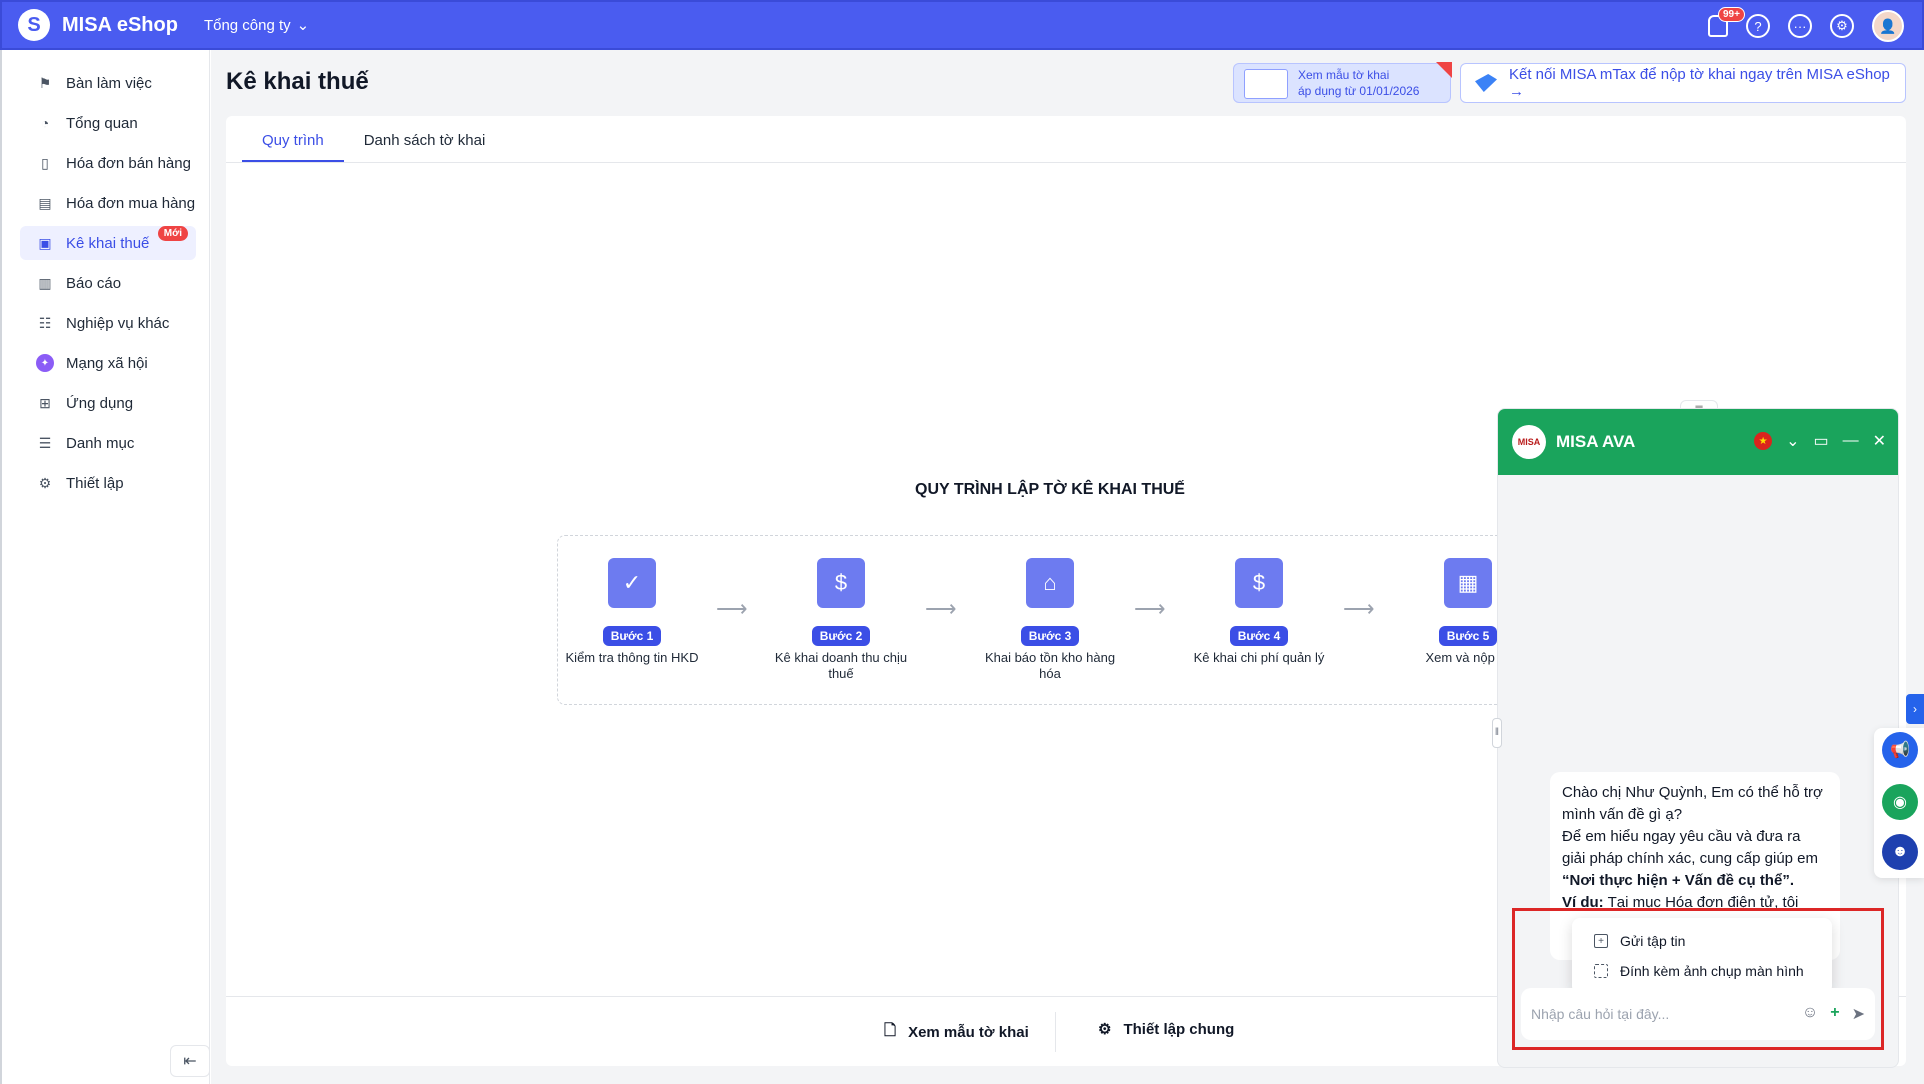 The height and width of the screenshot is (1084, 1924). Describe the element at coordinates (1359, 91) in the screenshot. I see `promo-line2: áp dụng từ 01/01/2026` at that location.